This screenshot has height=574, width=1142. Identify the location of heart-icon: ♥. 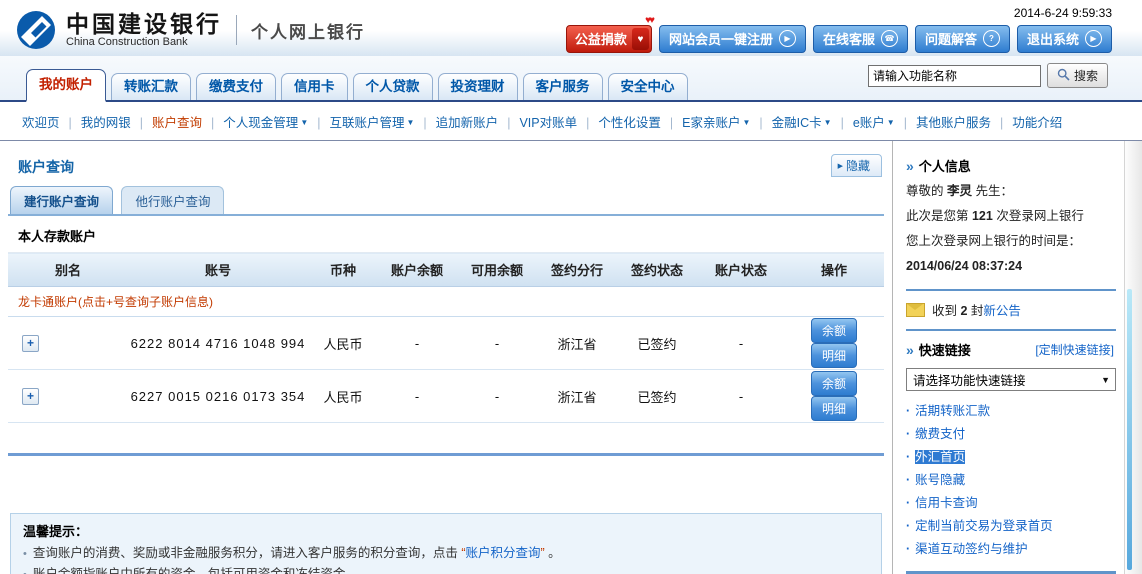
(640, 39).